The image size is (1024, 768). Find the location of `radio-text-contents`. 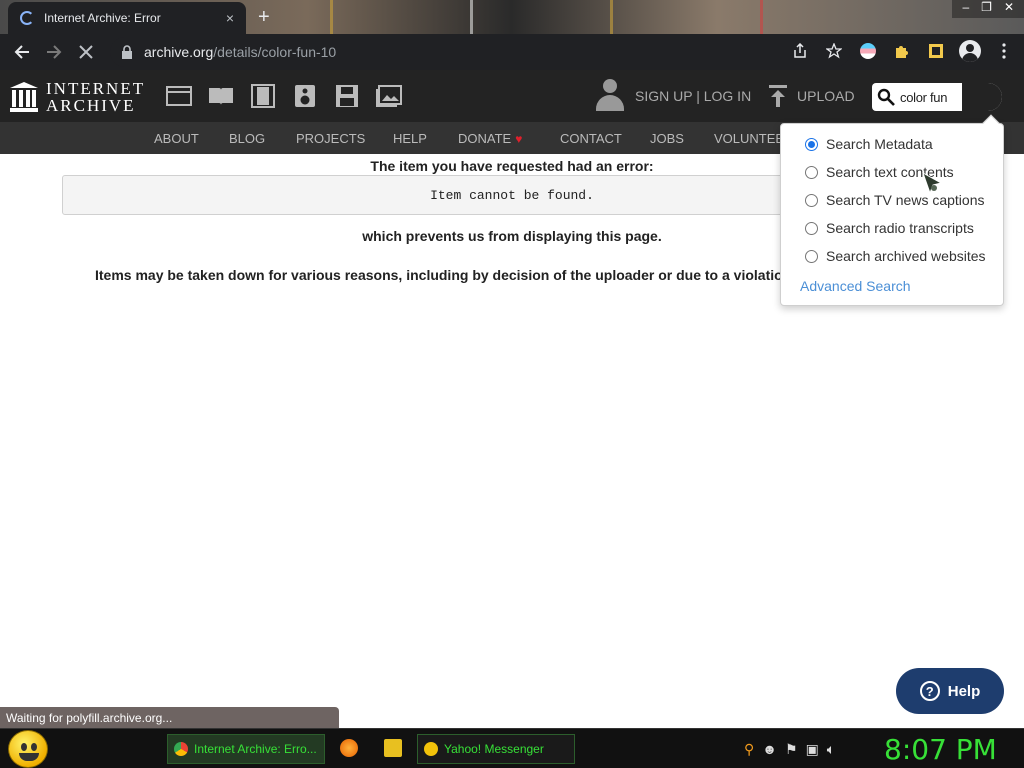

radio-text-contents is located at coordinates (811, 172).